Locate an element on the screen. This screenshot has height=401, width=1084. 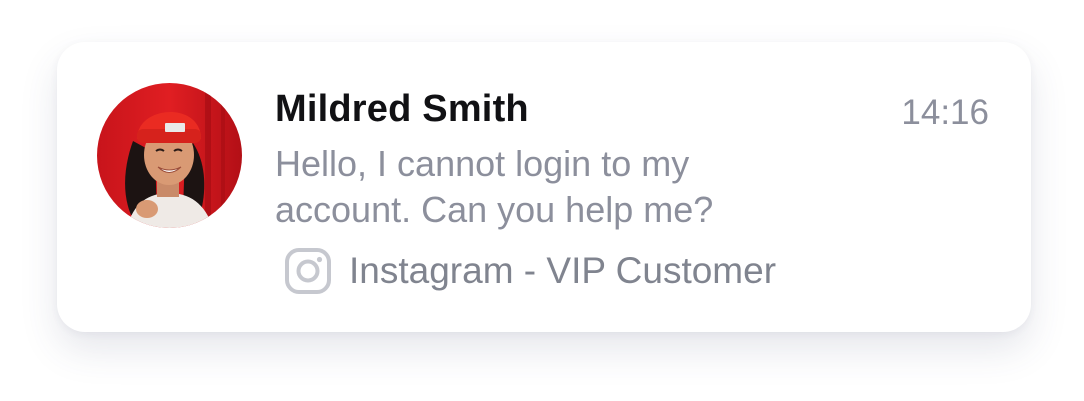
instagram-icon is located at coordinates (308, 271).